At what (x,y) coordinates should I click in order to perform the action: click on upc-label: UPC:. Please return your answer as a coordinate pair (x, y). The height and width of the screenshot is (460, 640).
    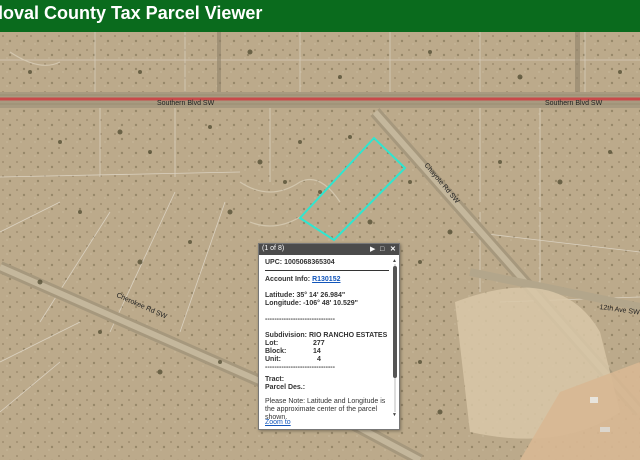
    Looking at the image, I should click on (274, 262).